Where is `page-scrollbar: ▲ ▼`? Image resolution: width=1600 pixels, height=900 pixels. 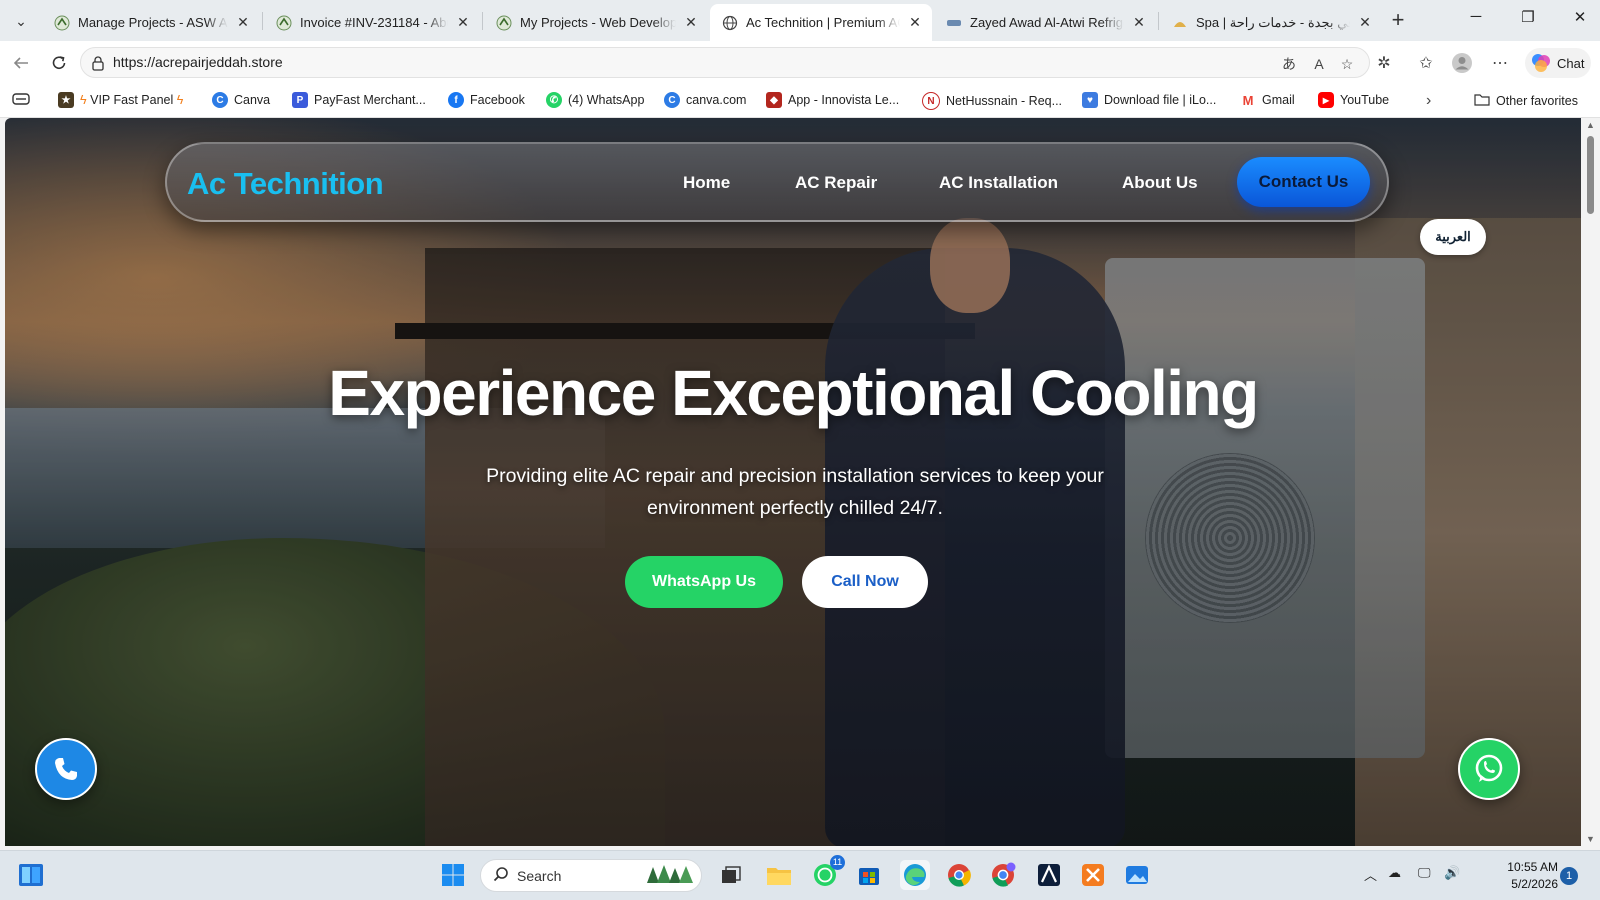
page-scrollbar: ▲ ▼ is located at coordinates (1590, 482).